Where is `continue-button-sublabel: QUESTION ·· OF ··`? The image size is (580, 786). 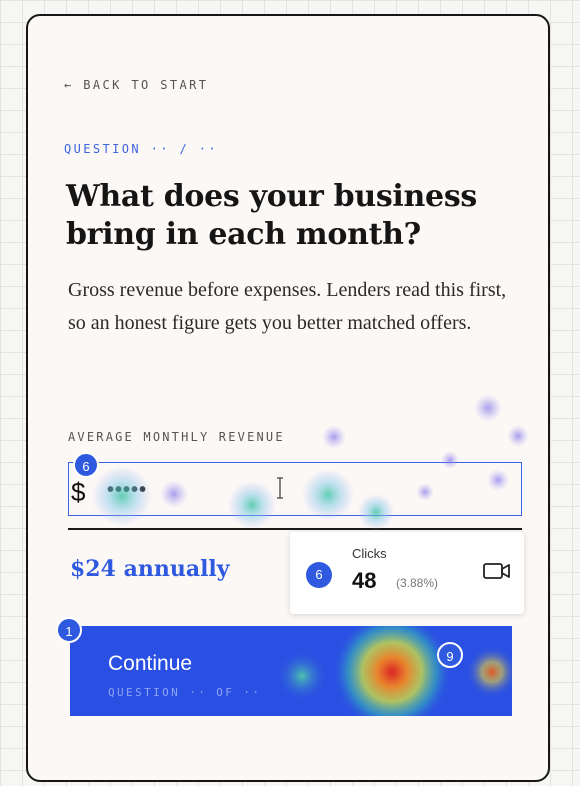
continue-button-sublabel: QUESTION ·· OF ·· is located at coordinates (185, 692).